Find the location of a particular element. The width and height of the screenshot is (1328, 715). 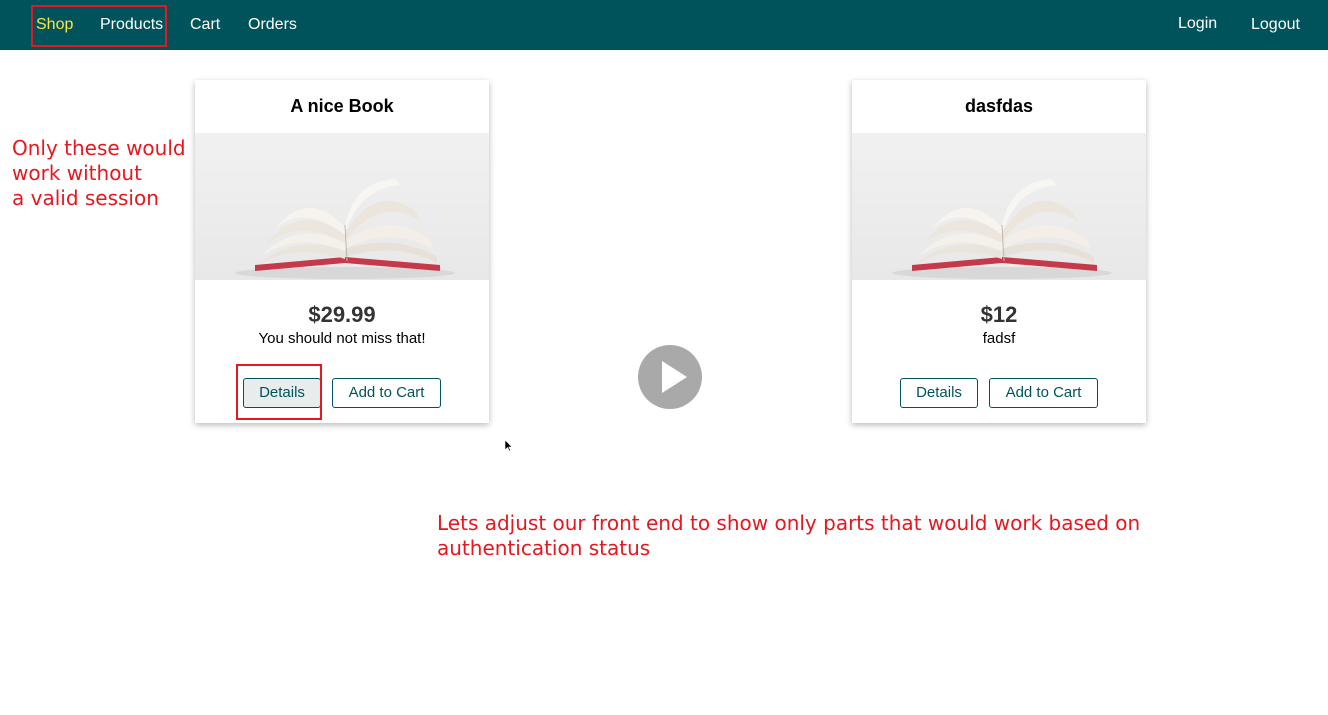

play-icon is located at coordinates (674, 377).